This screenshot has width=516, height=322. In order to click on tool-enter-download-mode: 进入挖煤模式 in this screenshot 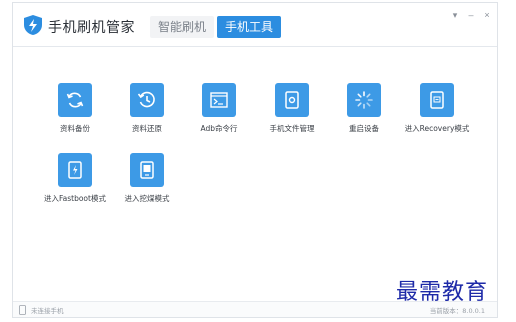, I will do `click(147, 178)`.